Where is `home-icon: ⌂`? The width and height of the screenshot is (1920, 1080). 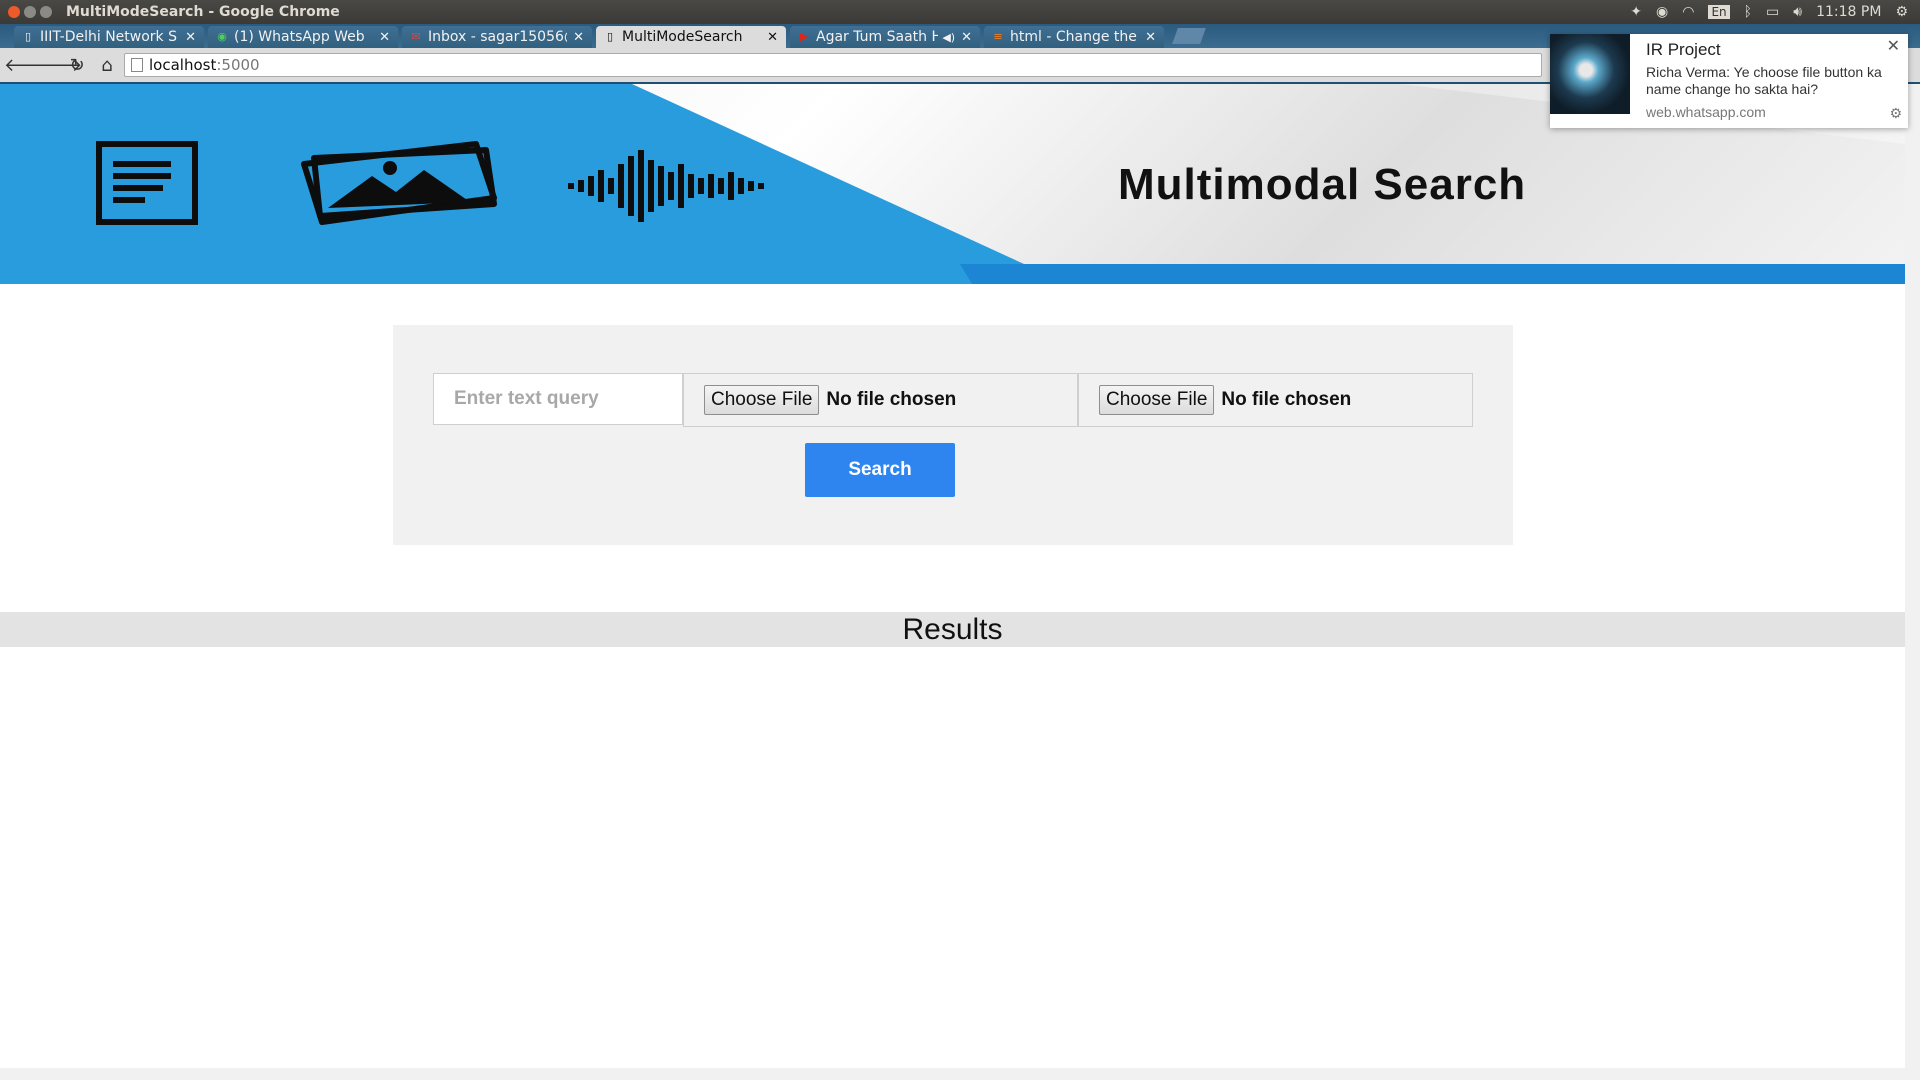 home-icon: ⌂ is located at coordinates (107, 65).